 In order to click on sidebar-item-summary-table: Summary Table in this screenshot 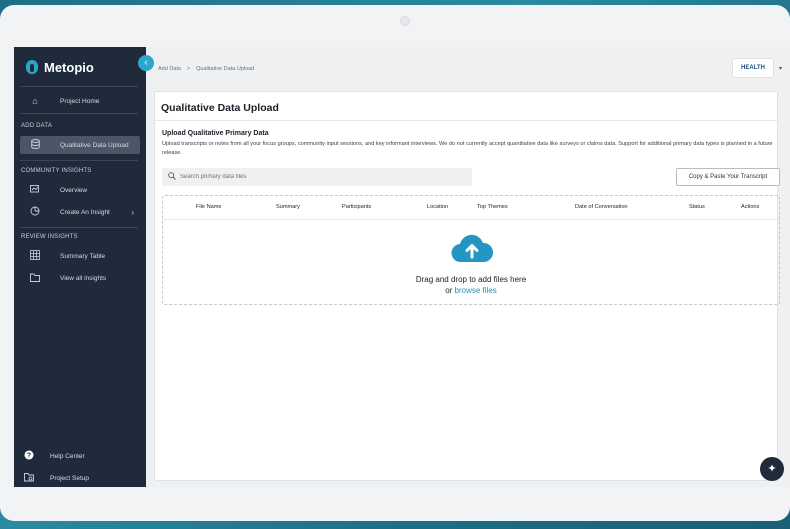, I will do `click(80, 256)`.